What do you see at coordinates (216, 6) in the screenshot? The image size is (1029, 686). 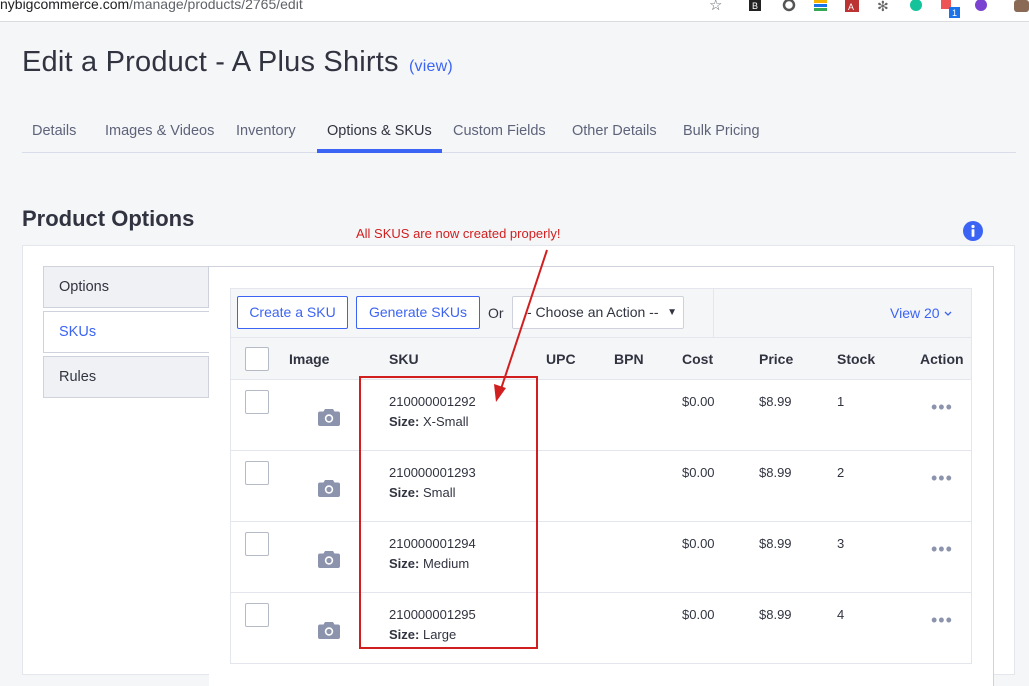 I see `url-path: /manage/products/2765/edit` at bounding box center [216, 6].